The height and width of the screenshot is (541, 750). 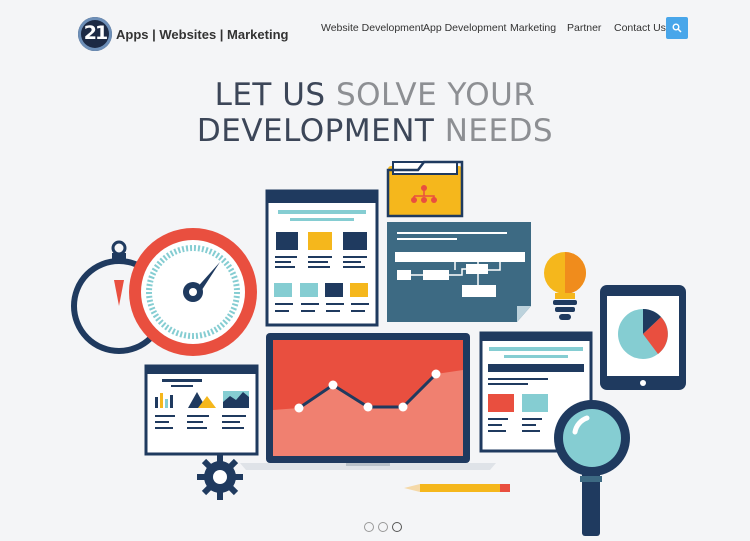 What do you see at coordinates (270, 95) in the screenshot?
I see `hero-line1-dark: LET US` at bounding box center [270, 95].